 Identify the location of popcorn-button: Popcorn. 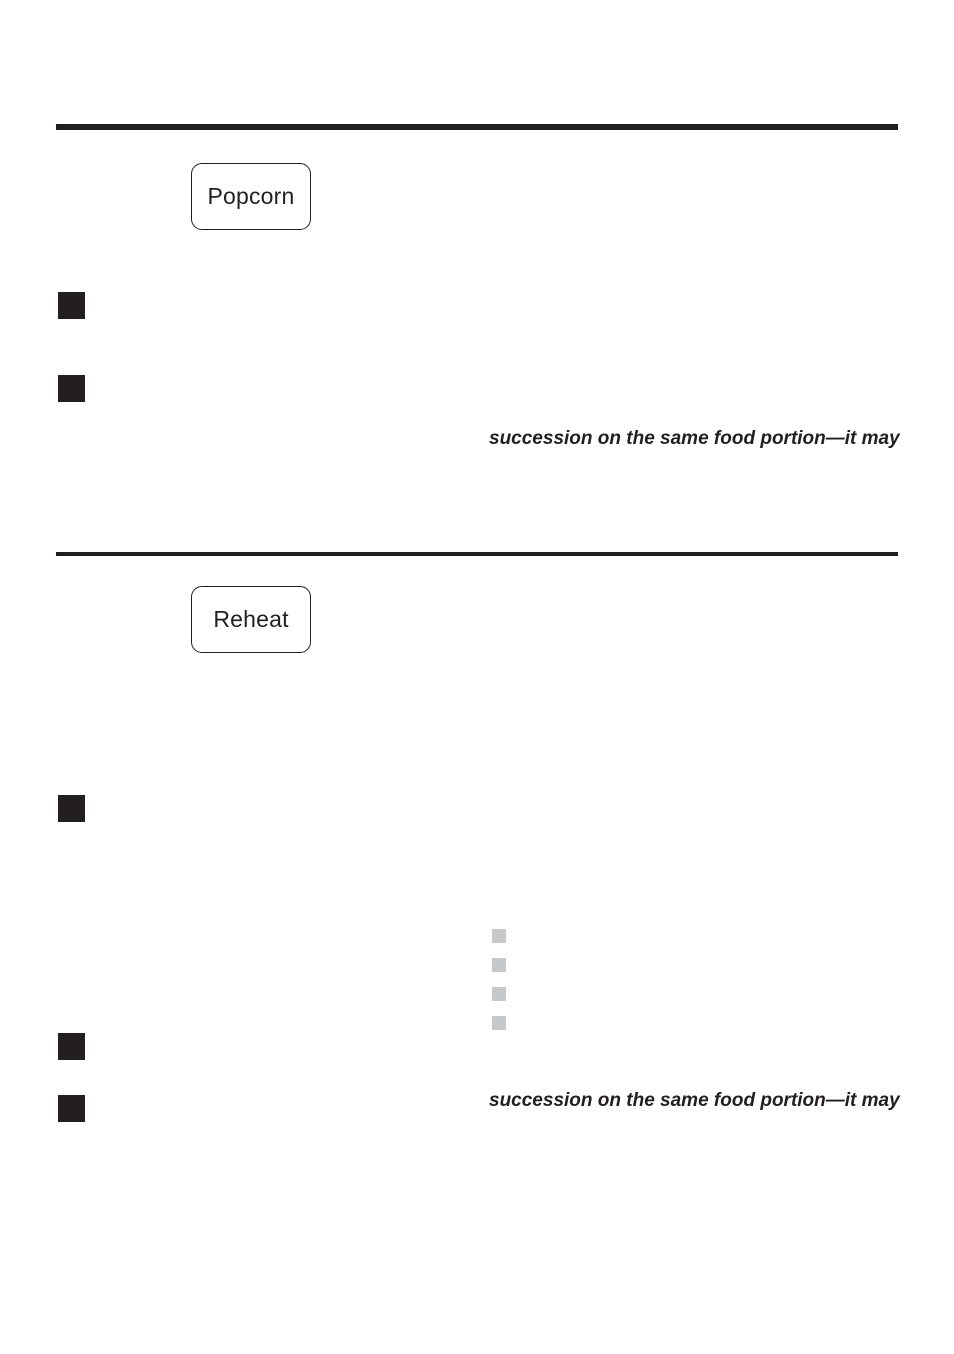
(251, 196).